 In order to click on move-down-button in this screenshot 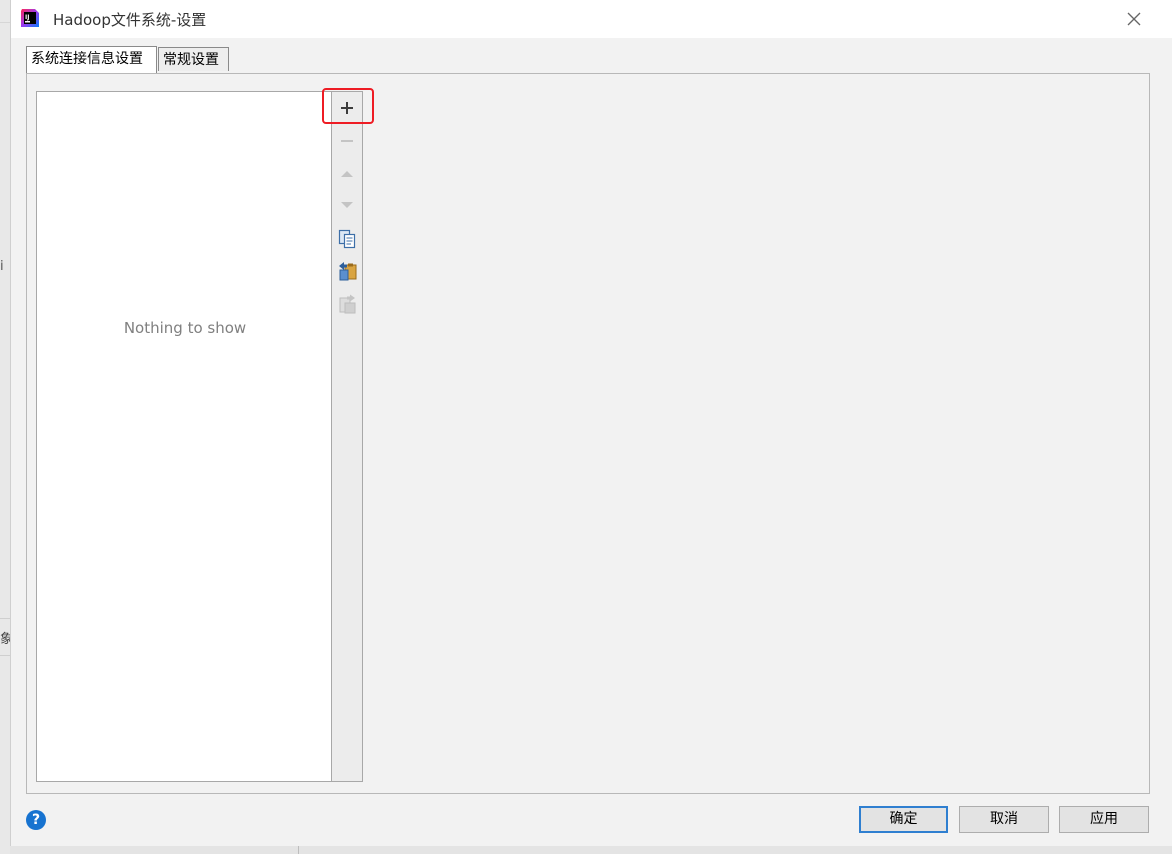, I will do `click(347, 205)`.